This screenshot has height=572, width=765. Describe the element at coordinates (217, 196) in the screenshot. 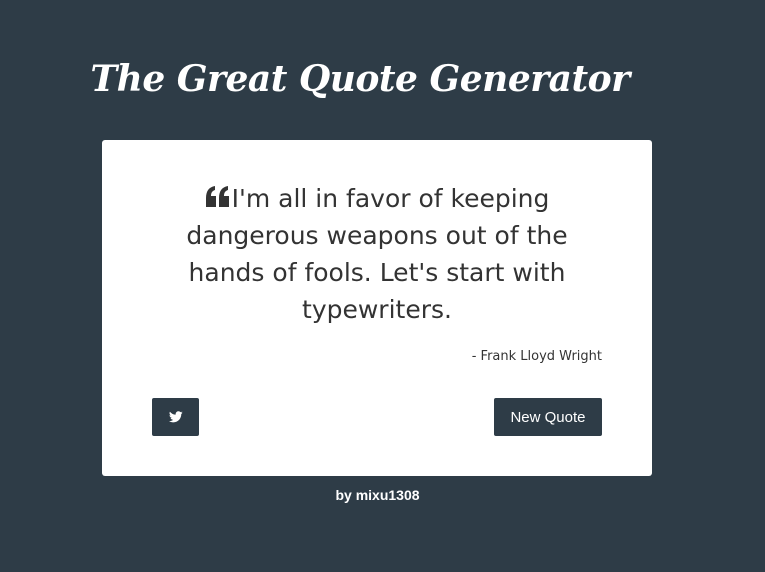

I see `quote-left-icon` at that location.